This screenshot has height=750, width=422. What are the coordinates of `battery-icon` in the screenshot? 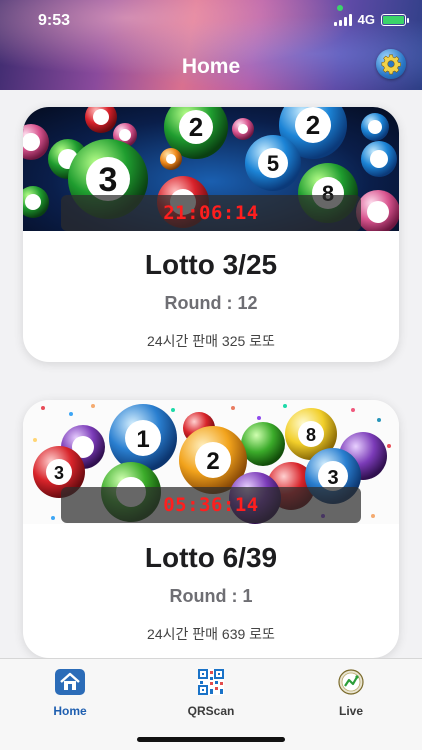 It's located at (395, 19).